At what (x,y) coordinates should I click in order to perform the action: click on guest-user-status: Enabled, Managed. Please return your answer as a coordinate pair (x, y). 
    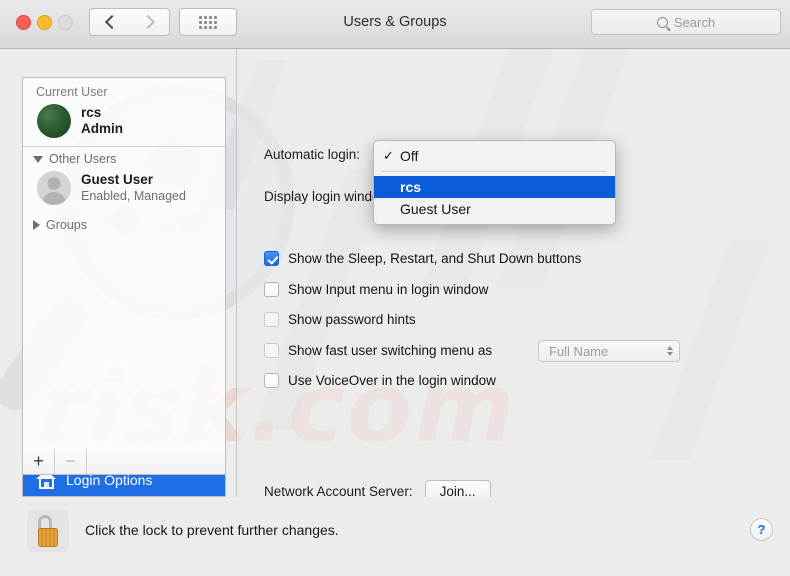
    Looking at the image, I should click on (133, 196).